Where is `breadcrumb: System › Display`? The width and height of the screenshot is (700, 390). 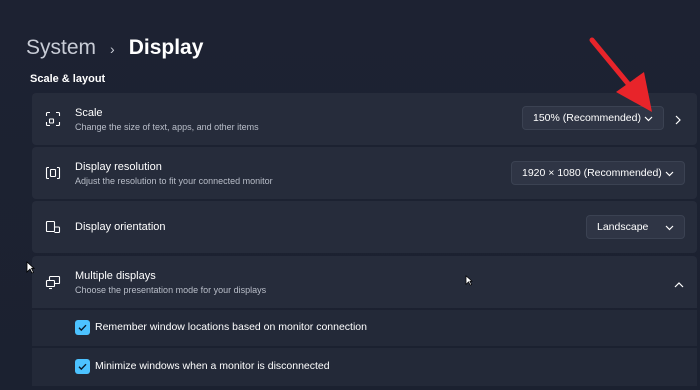 breadcrumb: System › Display is located at coordinates (114, 48).